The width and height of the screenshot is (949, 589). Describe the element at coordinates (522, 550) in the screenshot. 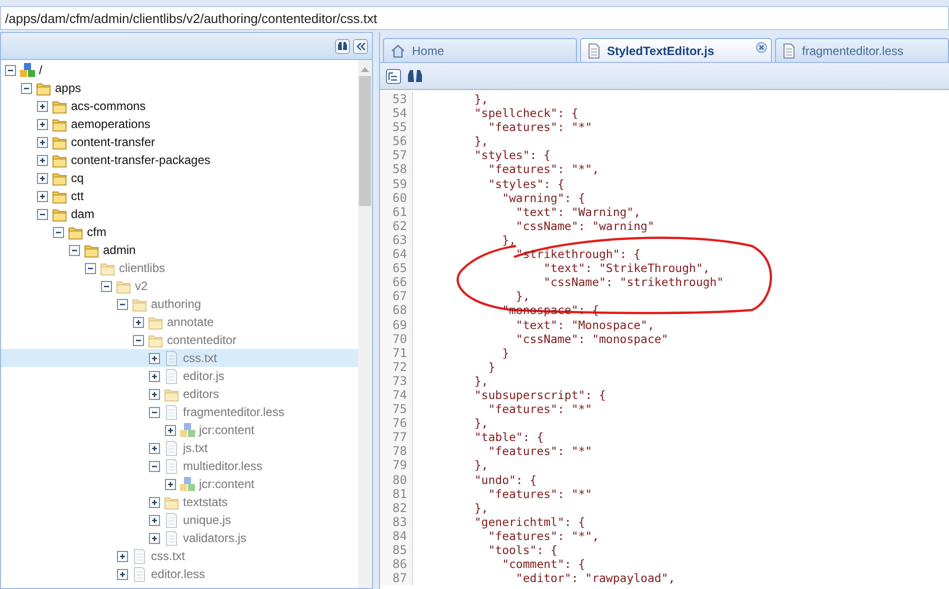

I see `code-line: "tools": {` at that location.